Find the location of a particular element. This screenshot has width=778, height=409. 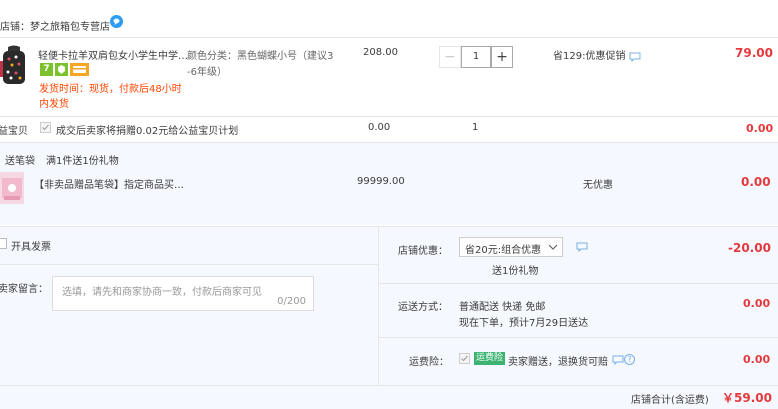

message-textarea: 选填，请先和商家协商一致，付款后商家可见 0/200 is located at coordinates (183, 293).